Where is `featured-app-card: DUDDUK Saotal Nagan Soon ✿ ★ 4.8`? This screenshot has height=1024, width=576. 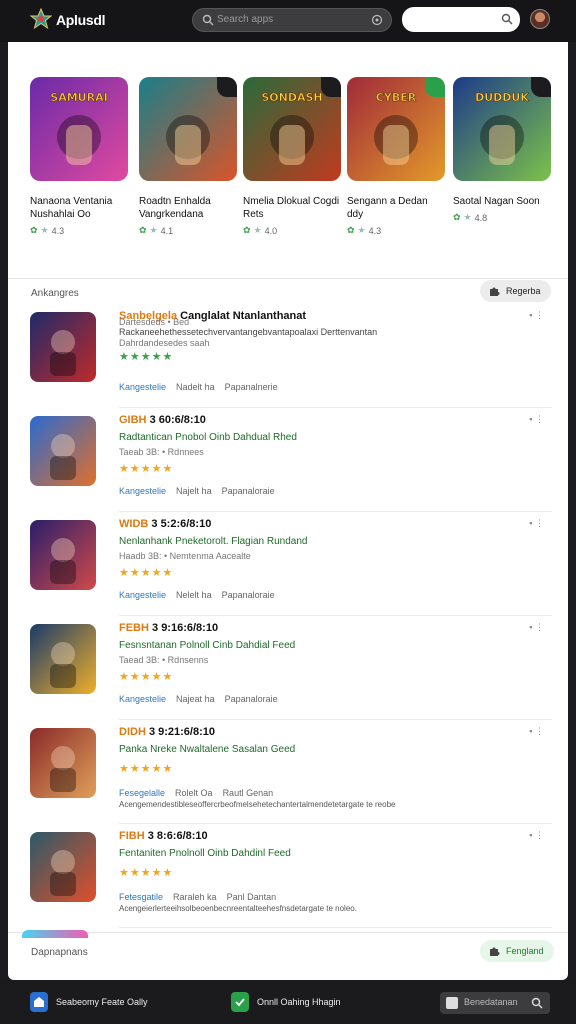 featured-app-card: DUDDUK Saotal Nagan Soon ✿ ★ 4.8 is located at coordinates (502, 150).